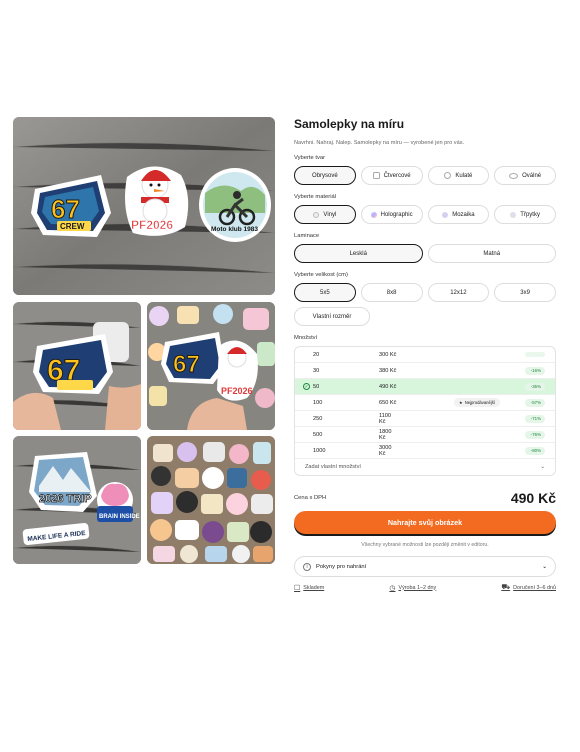 Image resolution: width=580 pixels, height=752 pixels. I want to click on info-icon: i, so click(307, 566).